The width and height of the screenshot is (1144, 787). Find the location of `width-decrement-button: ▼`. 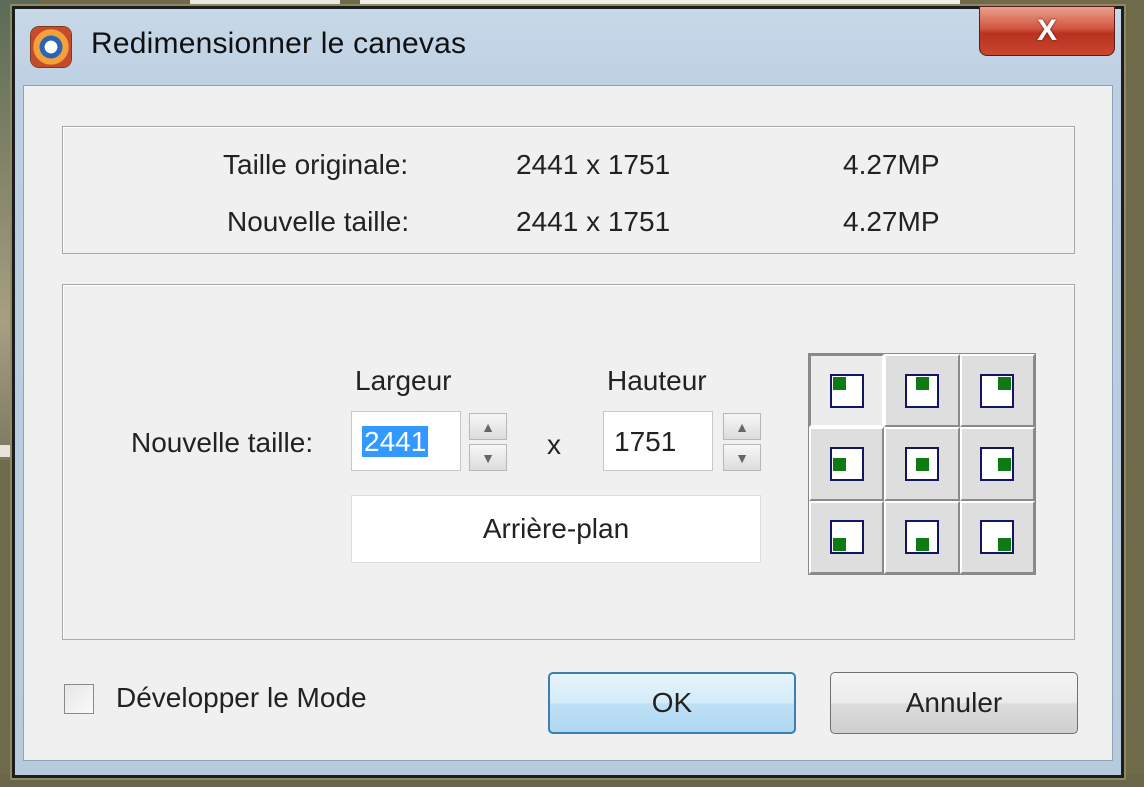

width-decrement-button: ▼ is located at coordinates (488, 457).